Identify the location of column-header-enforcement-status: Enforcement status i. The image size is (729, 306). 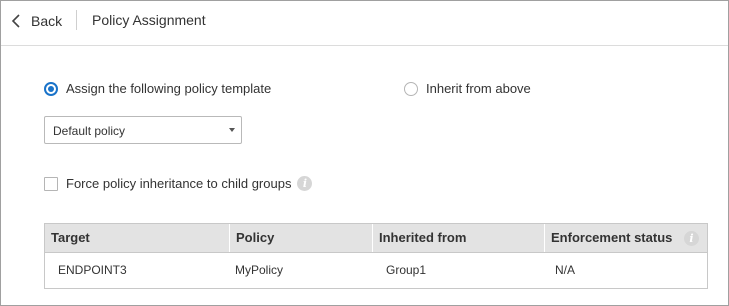
(625, 238).